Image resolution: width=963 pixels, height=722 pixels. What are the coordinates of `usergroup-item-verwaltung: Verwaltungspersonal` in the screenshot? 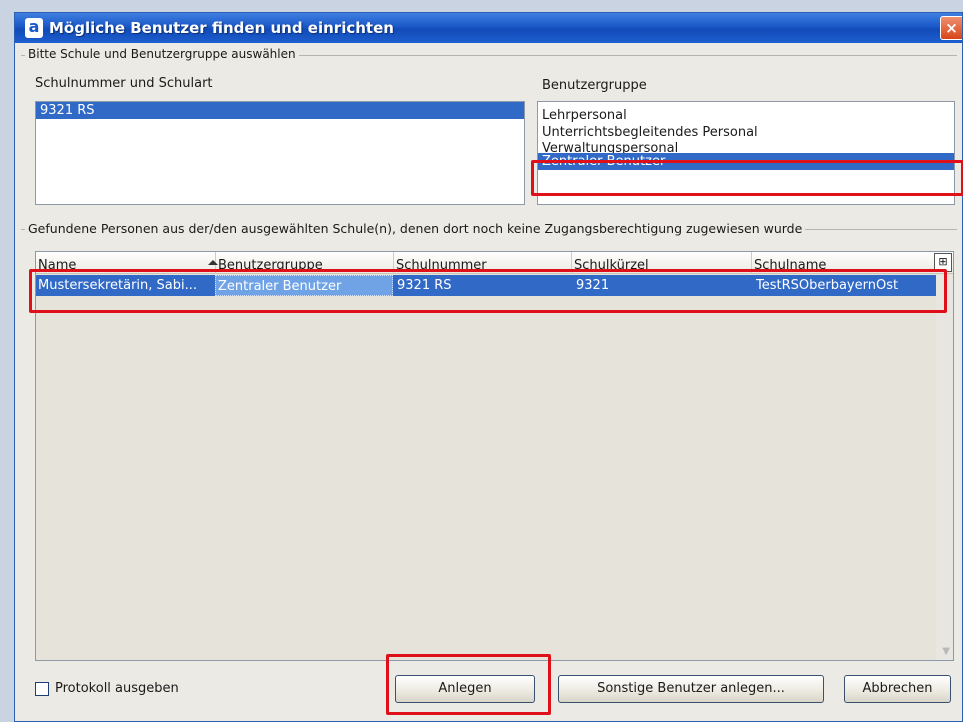 It's located at (746, 147).